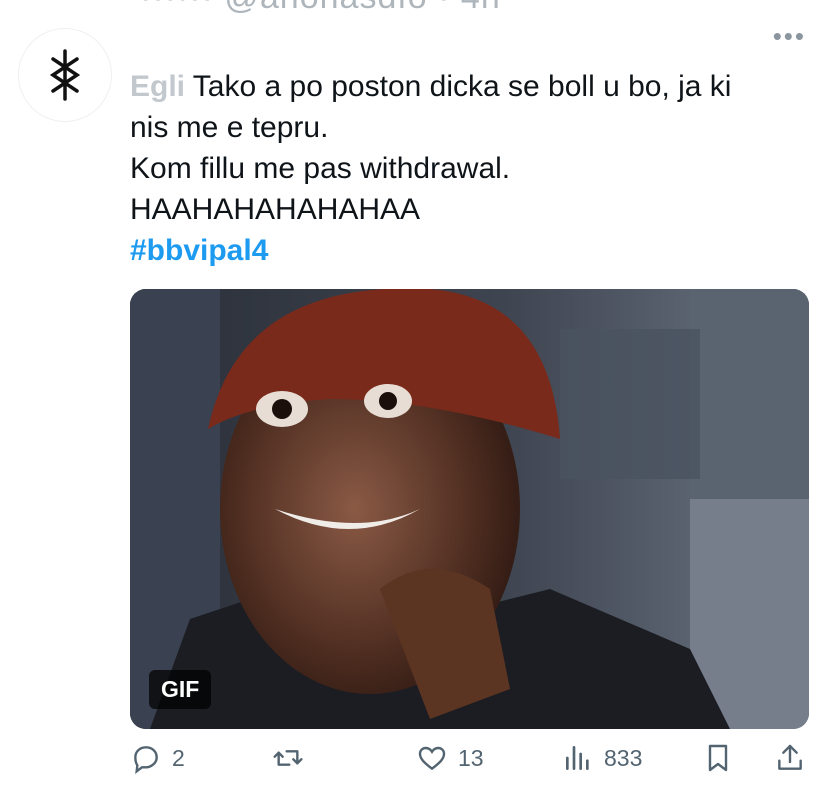 The height and width of the screenshot is (796, 828). Describe the element at coordinates (320, 26) in the screenshot. I see `tweet-header: ······ @anonasdfo · 4h` at that location.